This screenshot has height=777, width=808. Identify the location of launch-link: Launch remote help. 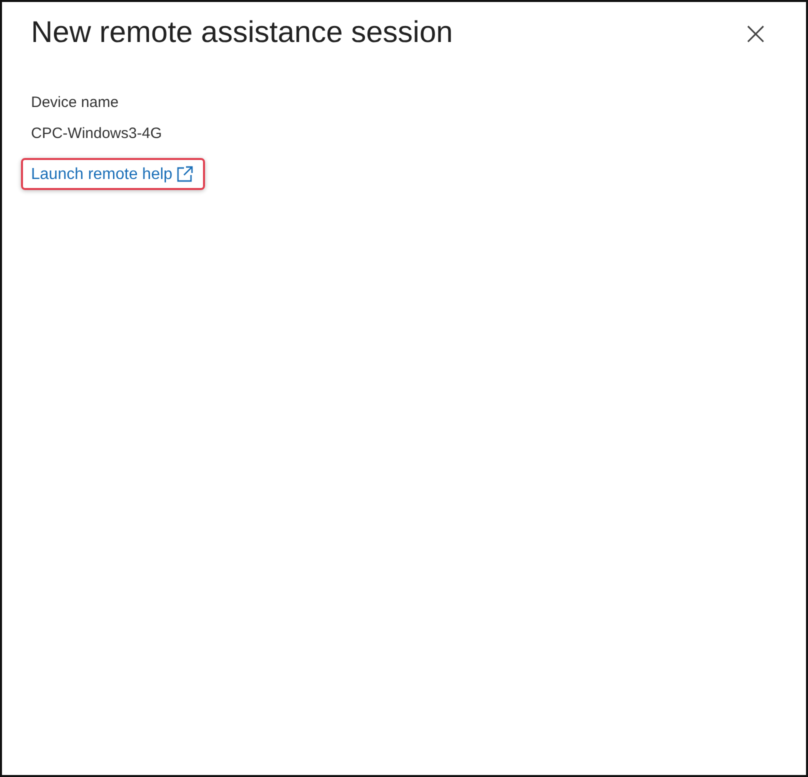
(113, 174).